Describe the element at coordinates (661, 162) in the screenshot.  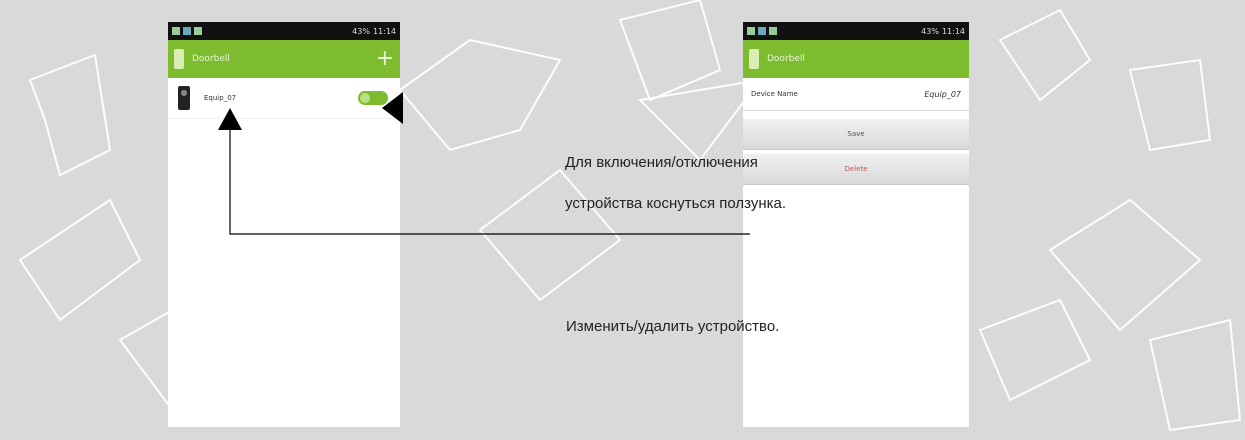
I see `toggle-hint-line-1: Для включения/отключения` at that location.